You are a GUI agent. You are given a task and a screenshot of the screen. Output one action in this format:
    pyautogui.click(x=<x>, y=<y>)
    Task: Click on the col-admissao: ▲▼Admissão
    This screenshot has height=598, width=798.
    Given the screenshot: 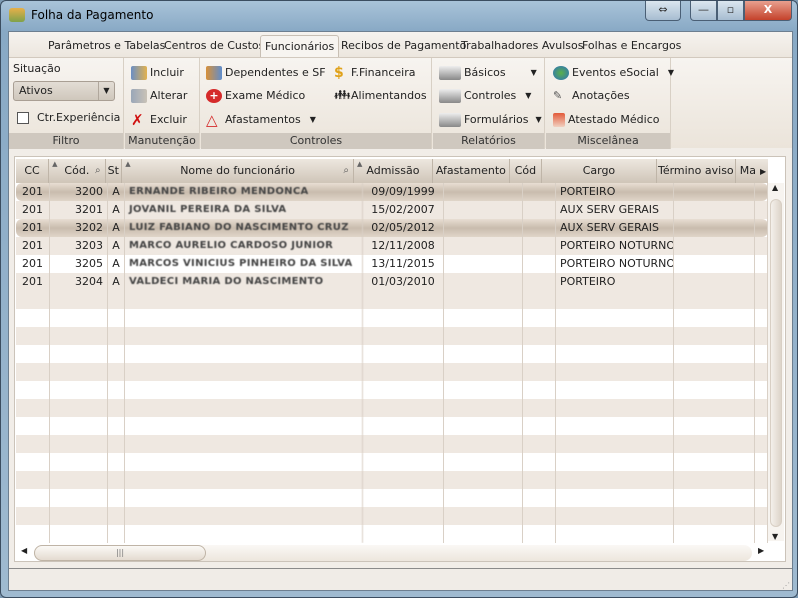 What is the action you would take?
    pyautogui.click(x=393, y=171)
    